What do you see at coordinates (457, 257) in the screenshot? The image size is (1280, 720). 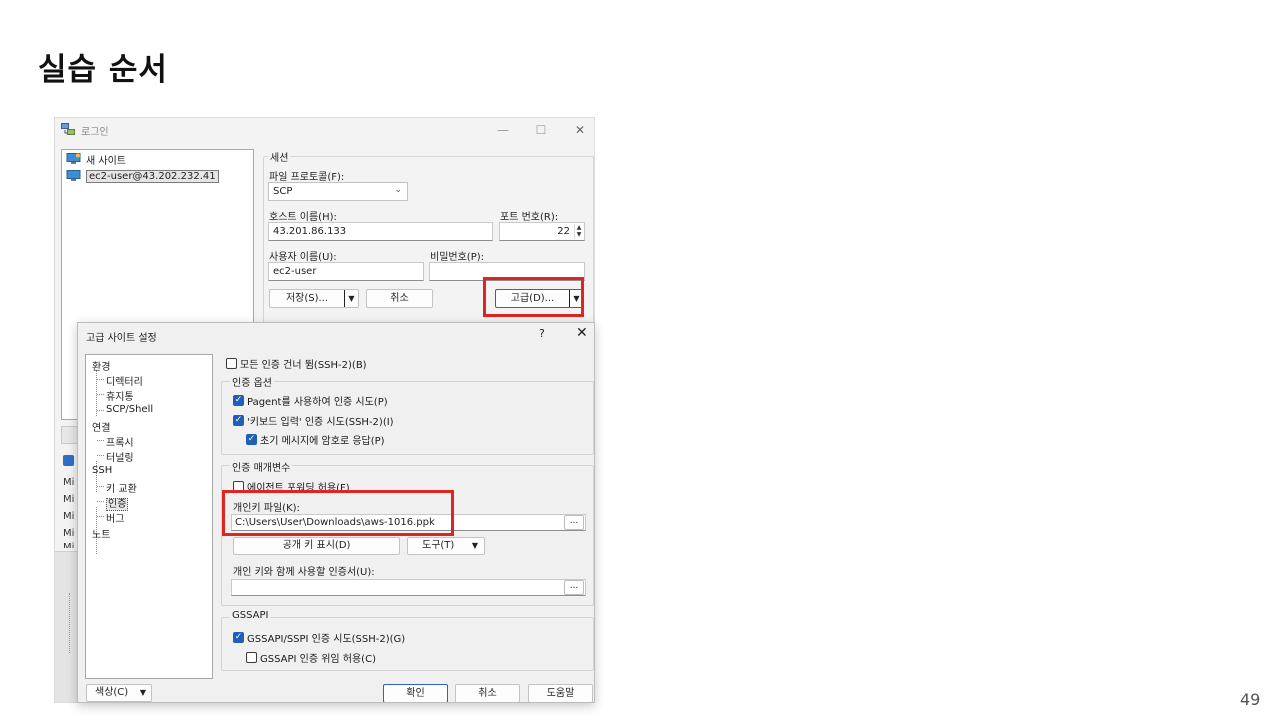 I see `password-label: 비밀번호(P):` at bounding box center [457, 257].